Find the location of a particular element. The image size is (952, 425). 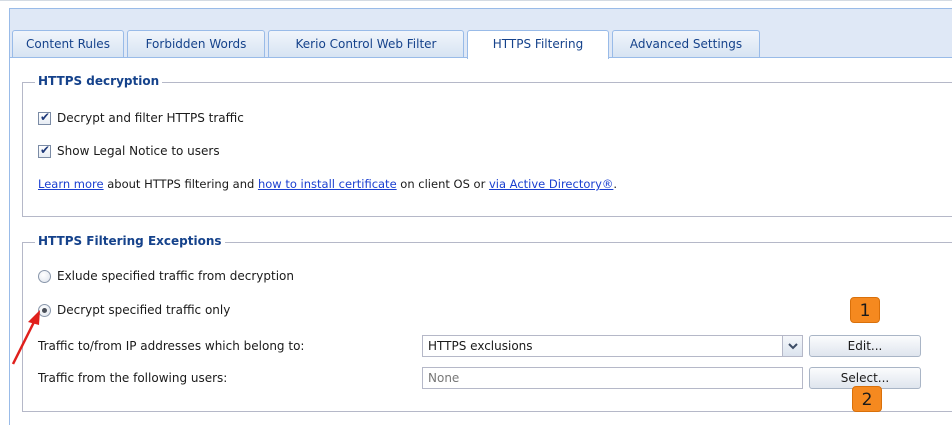

red-arrow-icon is located at coordinates (25, 337).